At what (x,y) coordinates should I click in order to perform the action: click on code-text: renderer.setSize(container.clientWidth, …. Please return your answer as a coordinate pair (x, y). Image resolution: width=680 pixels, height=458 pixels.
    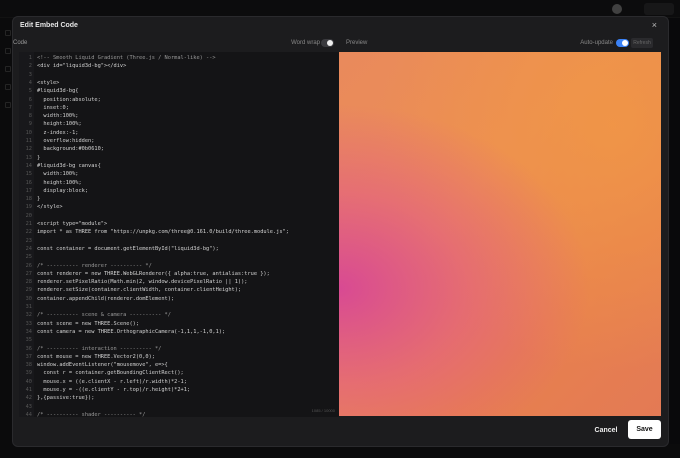
    Looking at the image, I should click on (139, 290).